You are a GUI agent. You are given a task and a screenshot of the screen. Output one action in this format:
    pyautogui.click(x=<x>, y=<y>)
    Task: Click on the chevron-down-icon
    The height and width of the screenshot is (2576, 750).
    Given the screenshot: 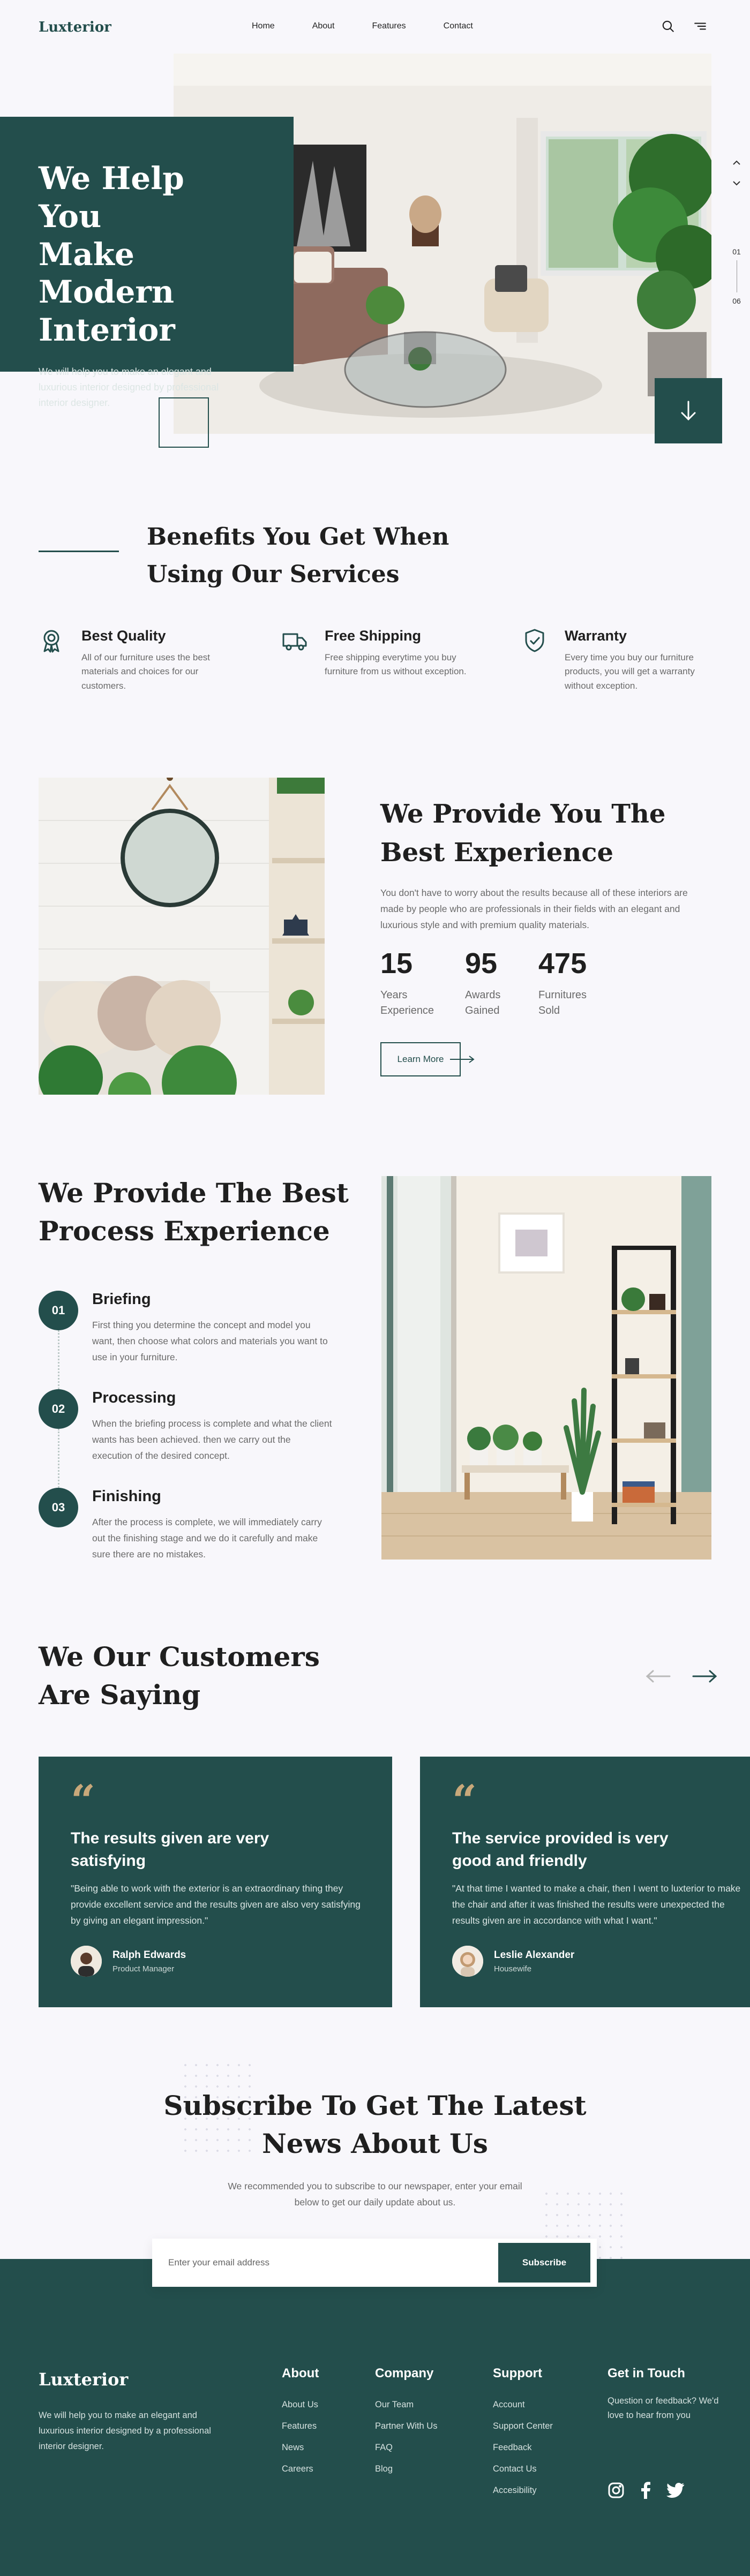 What is the action you would take?
    pyautogui.click(x=736, y=183)
    